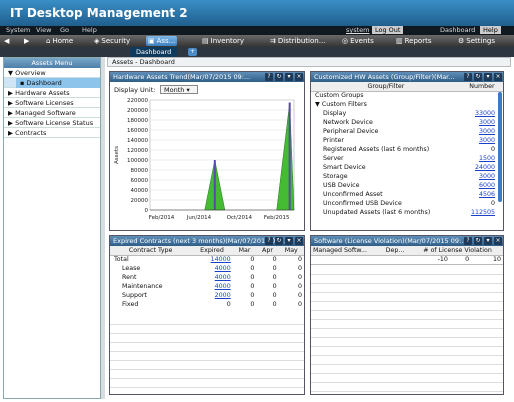 This screenshot has width=514, height=402. I want to click on home-label: Home, so click(63, 41).